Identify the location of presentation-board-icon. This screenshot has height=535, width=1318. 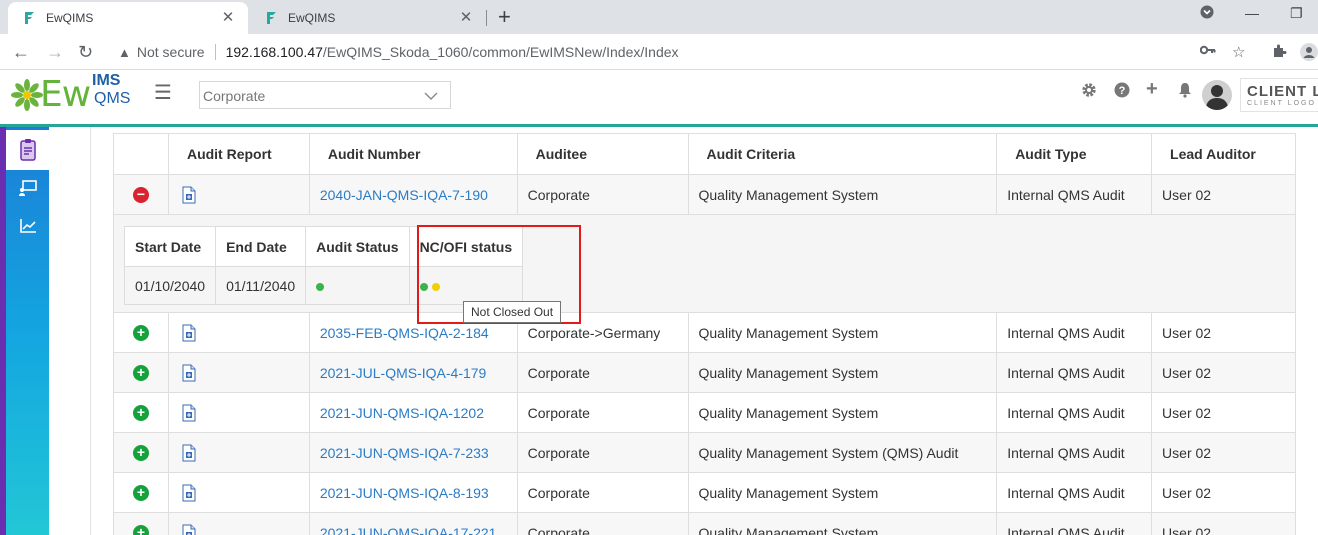
(27, 188).